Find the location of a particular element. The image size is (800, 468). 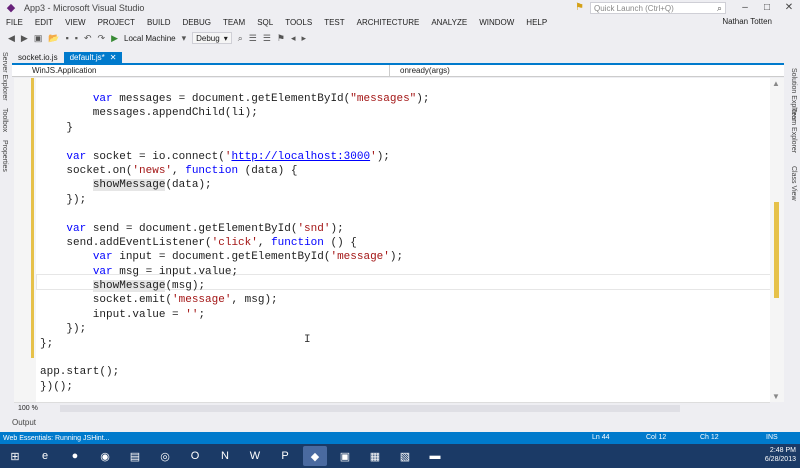

member-dropdown: onready(args) is located at coordinates (579, 70).